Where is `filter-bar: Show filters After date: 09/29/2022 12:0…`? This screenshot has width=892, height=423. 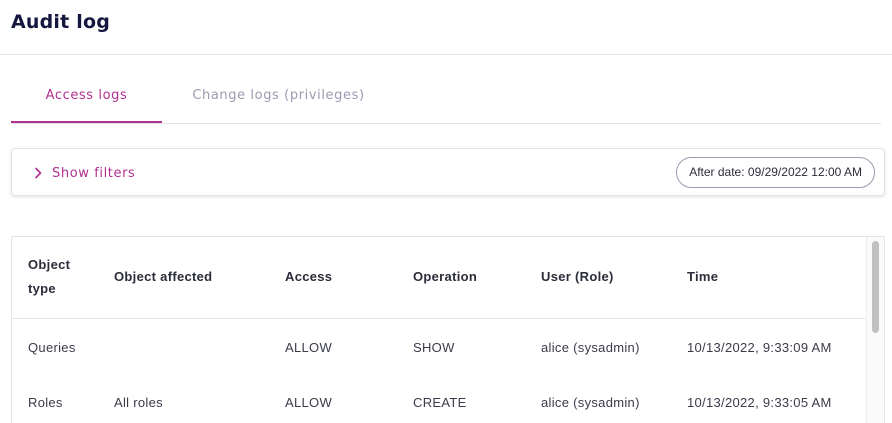 filter-bar: Show filters After date: 09/29/2022 12:0… is located at coordinates (448, 172).